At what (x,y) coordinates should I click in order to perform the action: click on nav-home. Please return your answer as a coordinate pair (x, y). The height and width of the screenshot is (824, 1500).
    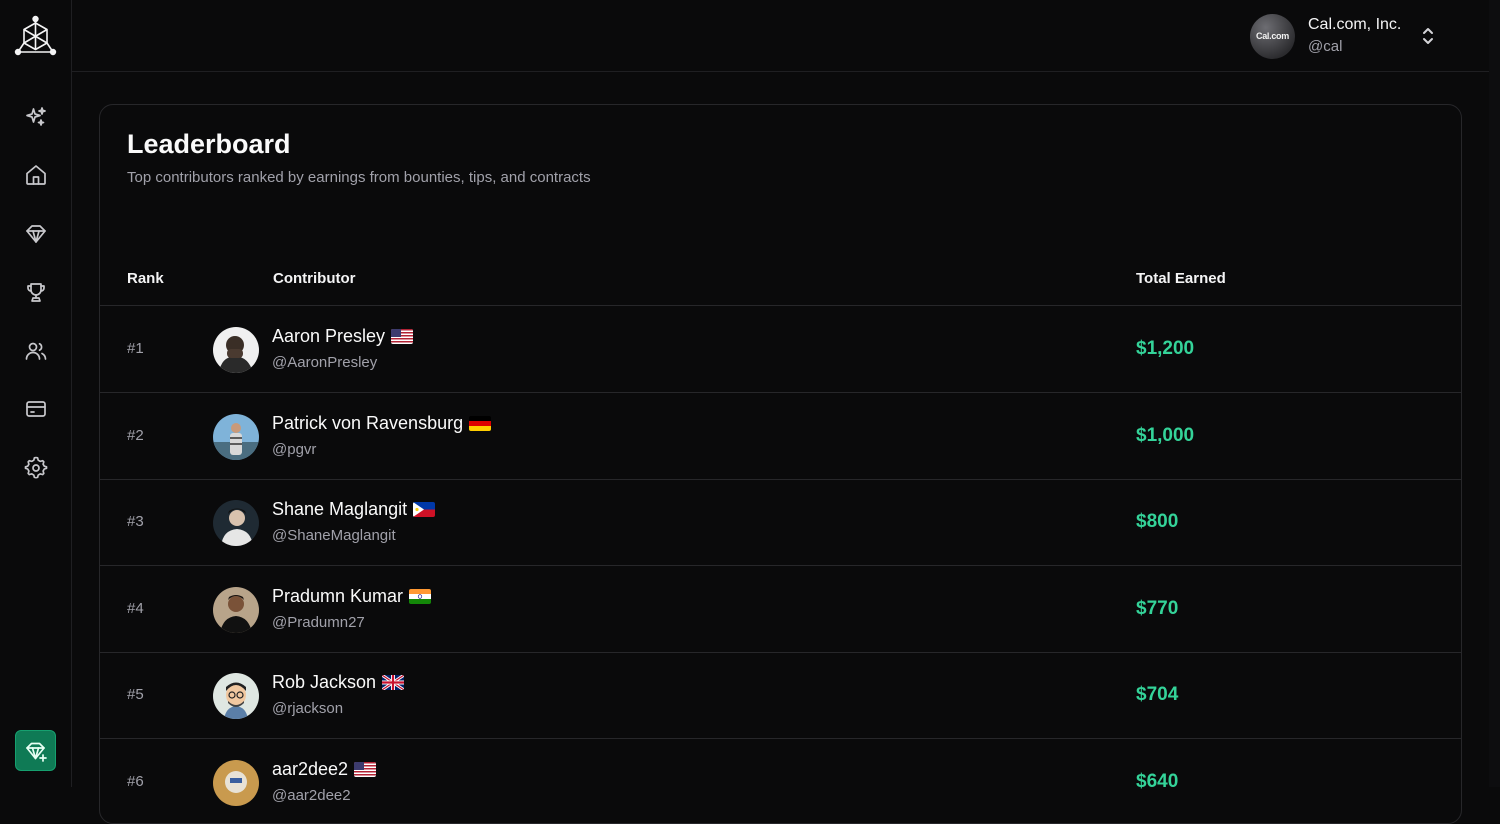
    Looking at the image, I should click on (36, 175).